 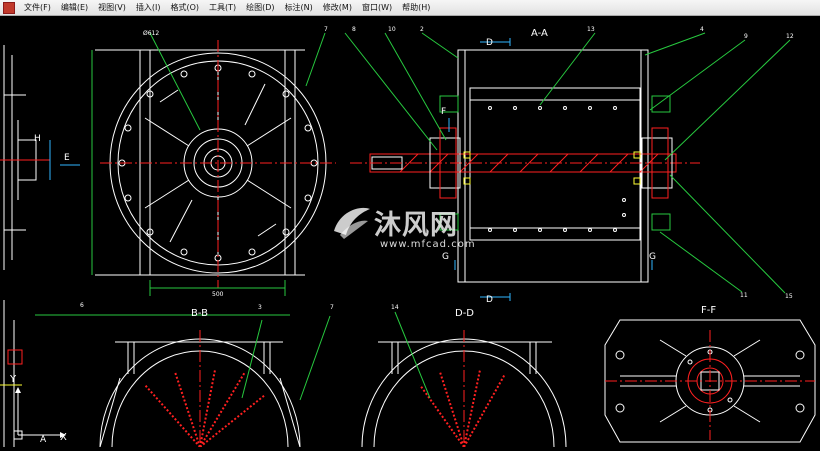 What do you see at coordinates (464, 313) in the screenshot?
I see `section-label-dd: D-D` at bounding box center [464, 313].